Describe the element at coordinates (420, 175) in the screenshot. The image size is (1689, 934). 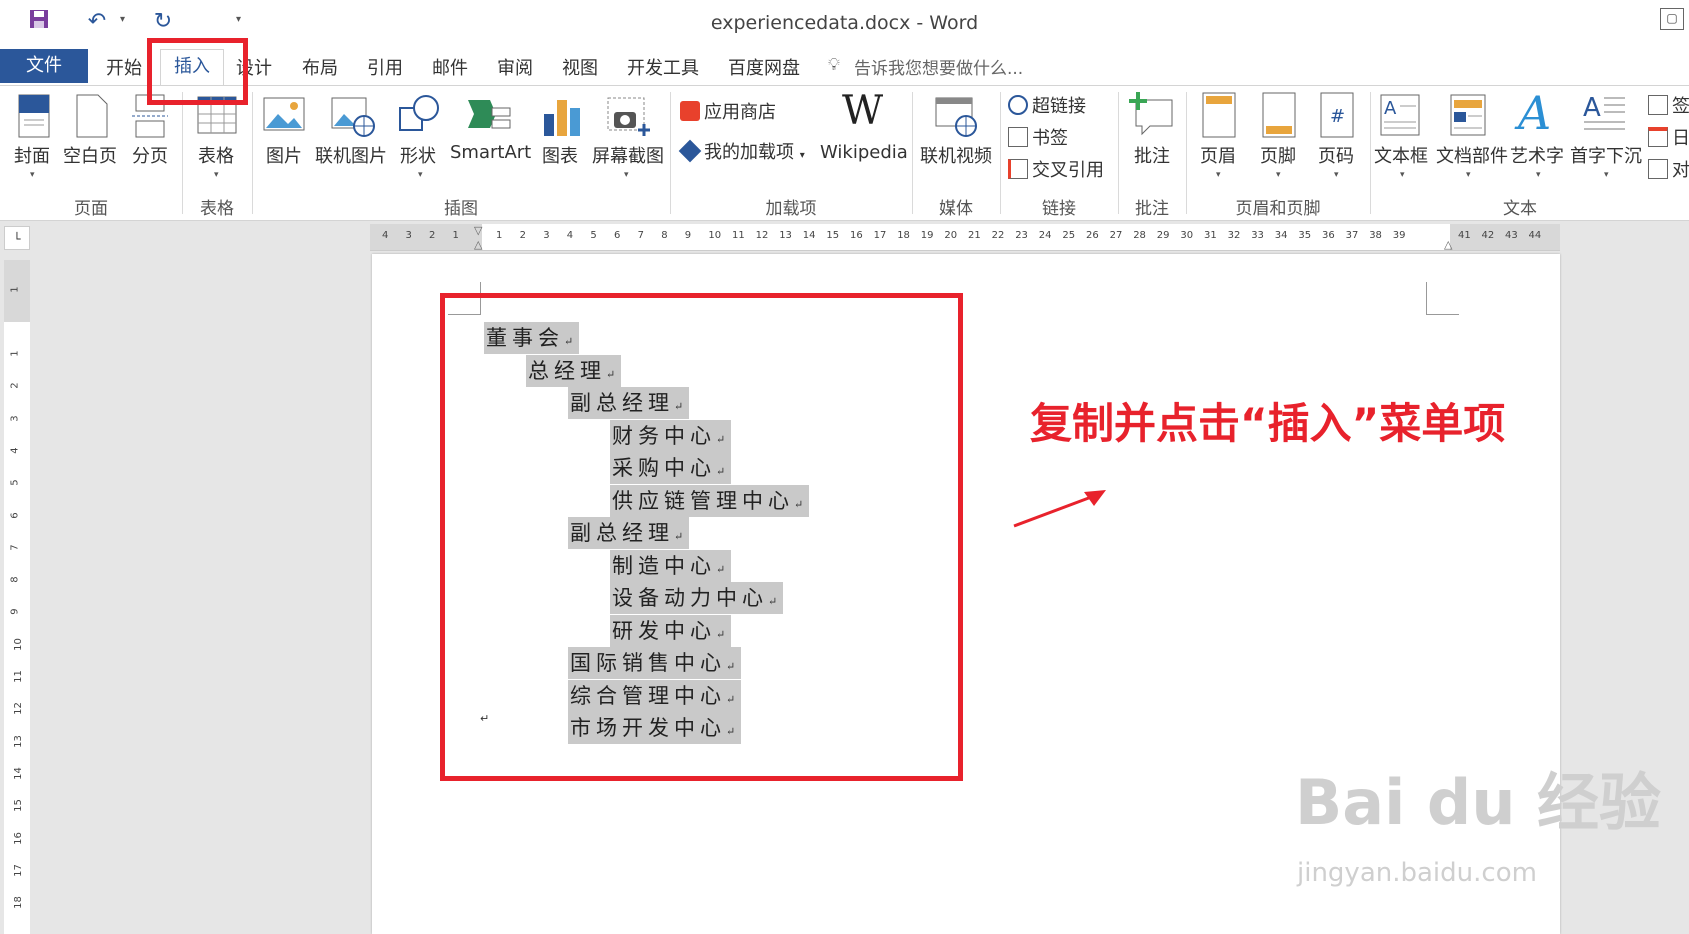
I see `shapes-dropdown-icon: ▾` at that location.